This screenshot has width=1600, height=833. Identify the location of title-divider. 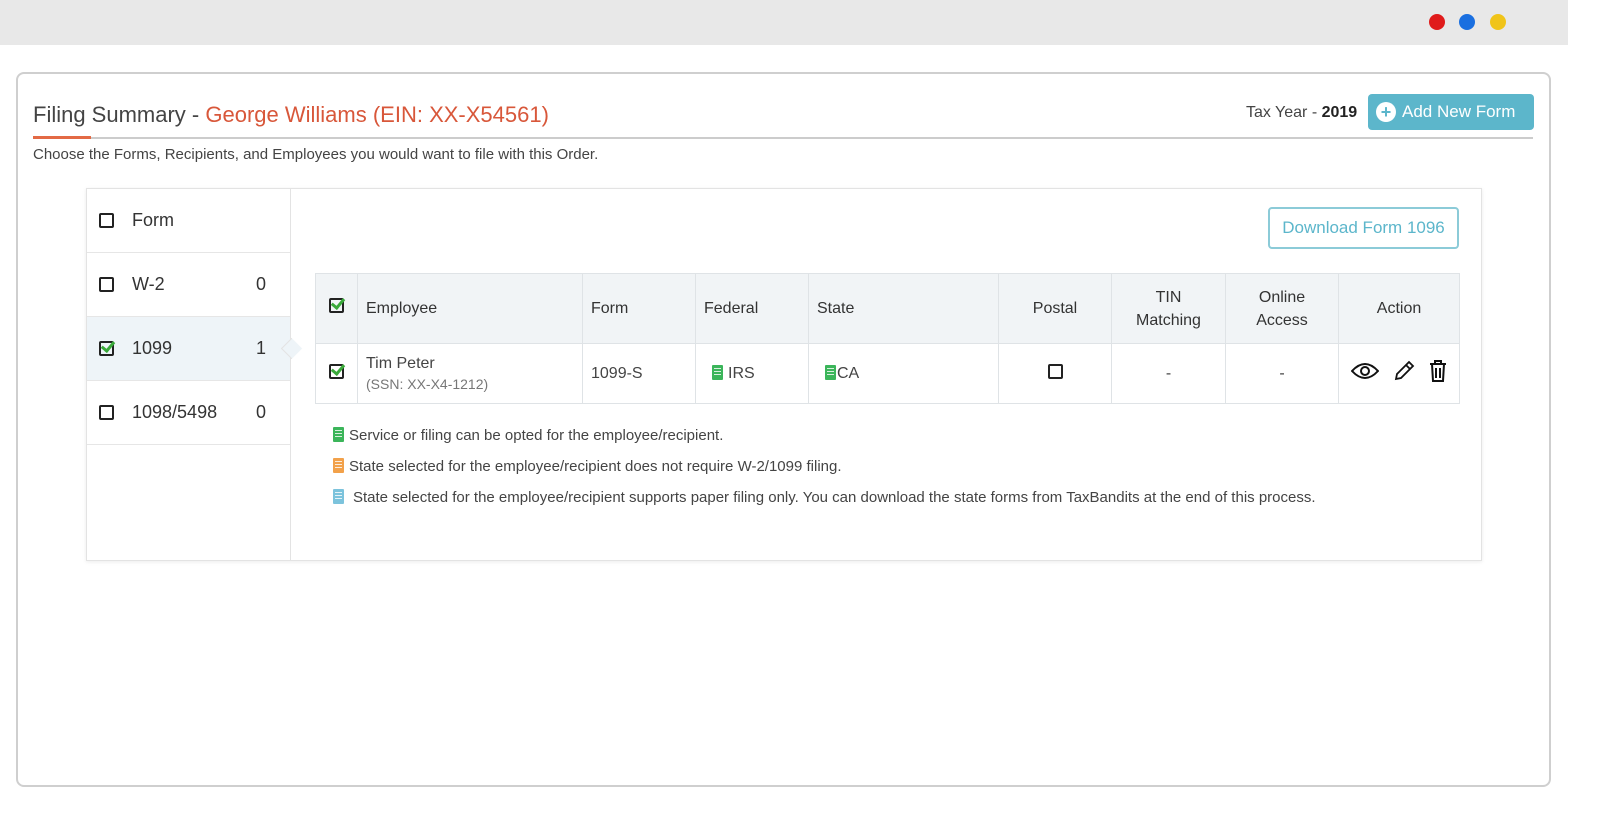
(783, 137).